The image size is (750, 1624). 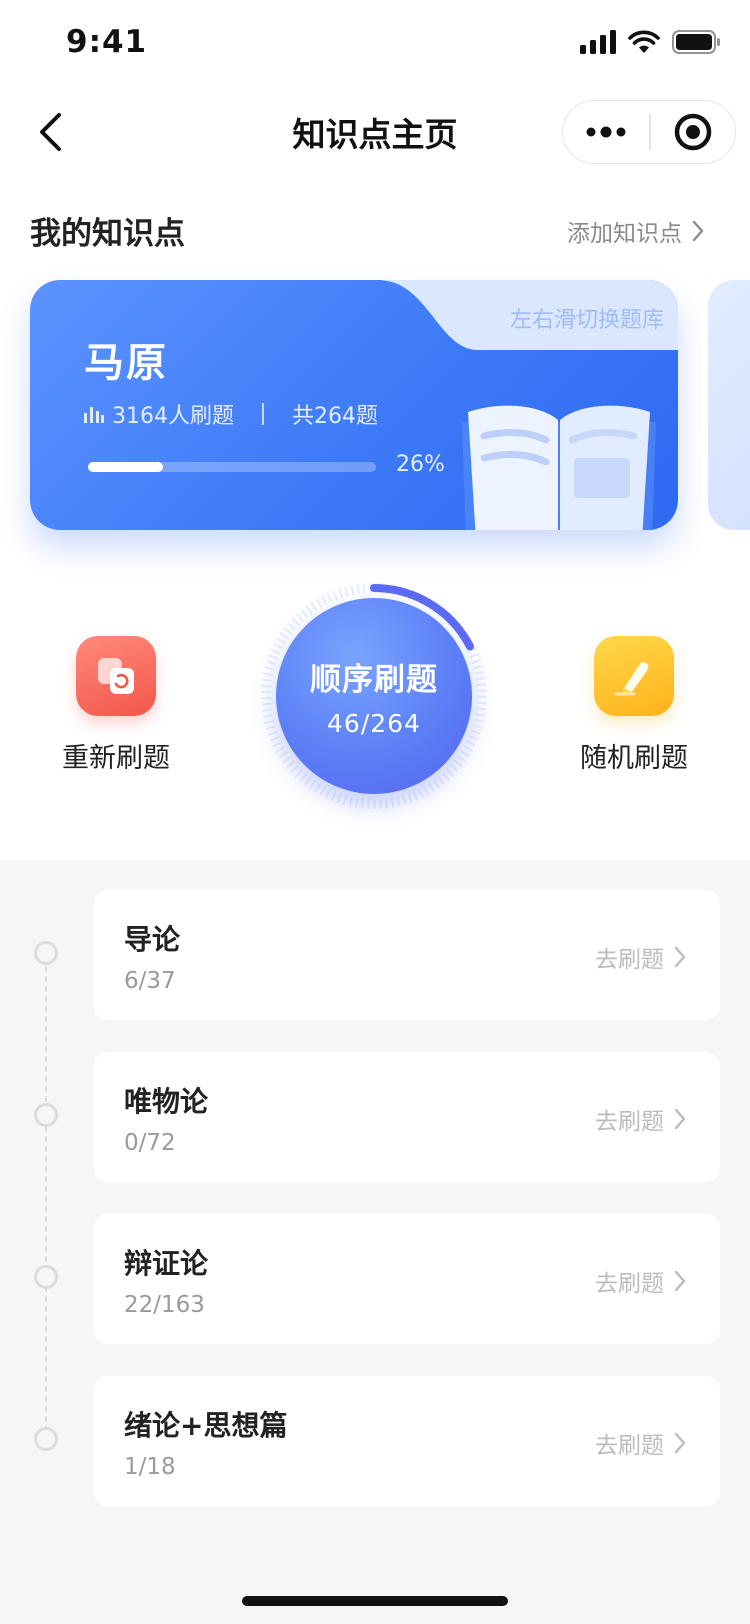 What do you see at coordinates (375, 132) in the screenshot?
I see `navigation-bar: 知识点主页` at bounding box center [375, 132].